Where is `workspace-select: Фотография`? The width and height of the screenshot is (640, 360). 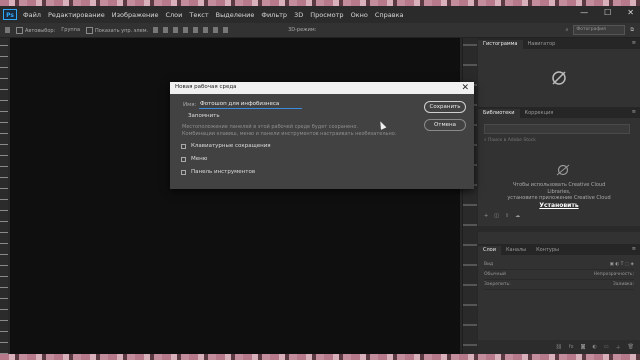 workspace-select: Фотография is located at coordinates (599, 30).